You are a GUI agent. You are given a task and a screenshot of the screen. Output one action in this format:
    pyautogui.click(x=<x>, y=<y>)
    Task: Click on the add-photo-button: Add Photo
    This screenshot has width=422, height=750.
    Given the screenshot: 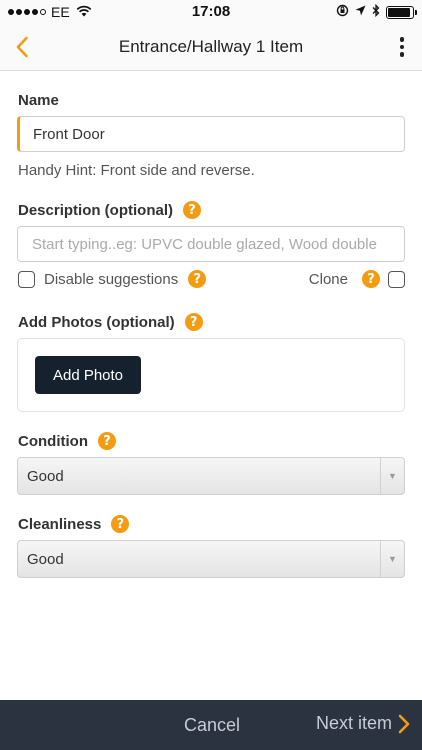 What is the action you would take?
    pyautogui.click(x=88, y=375)
    